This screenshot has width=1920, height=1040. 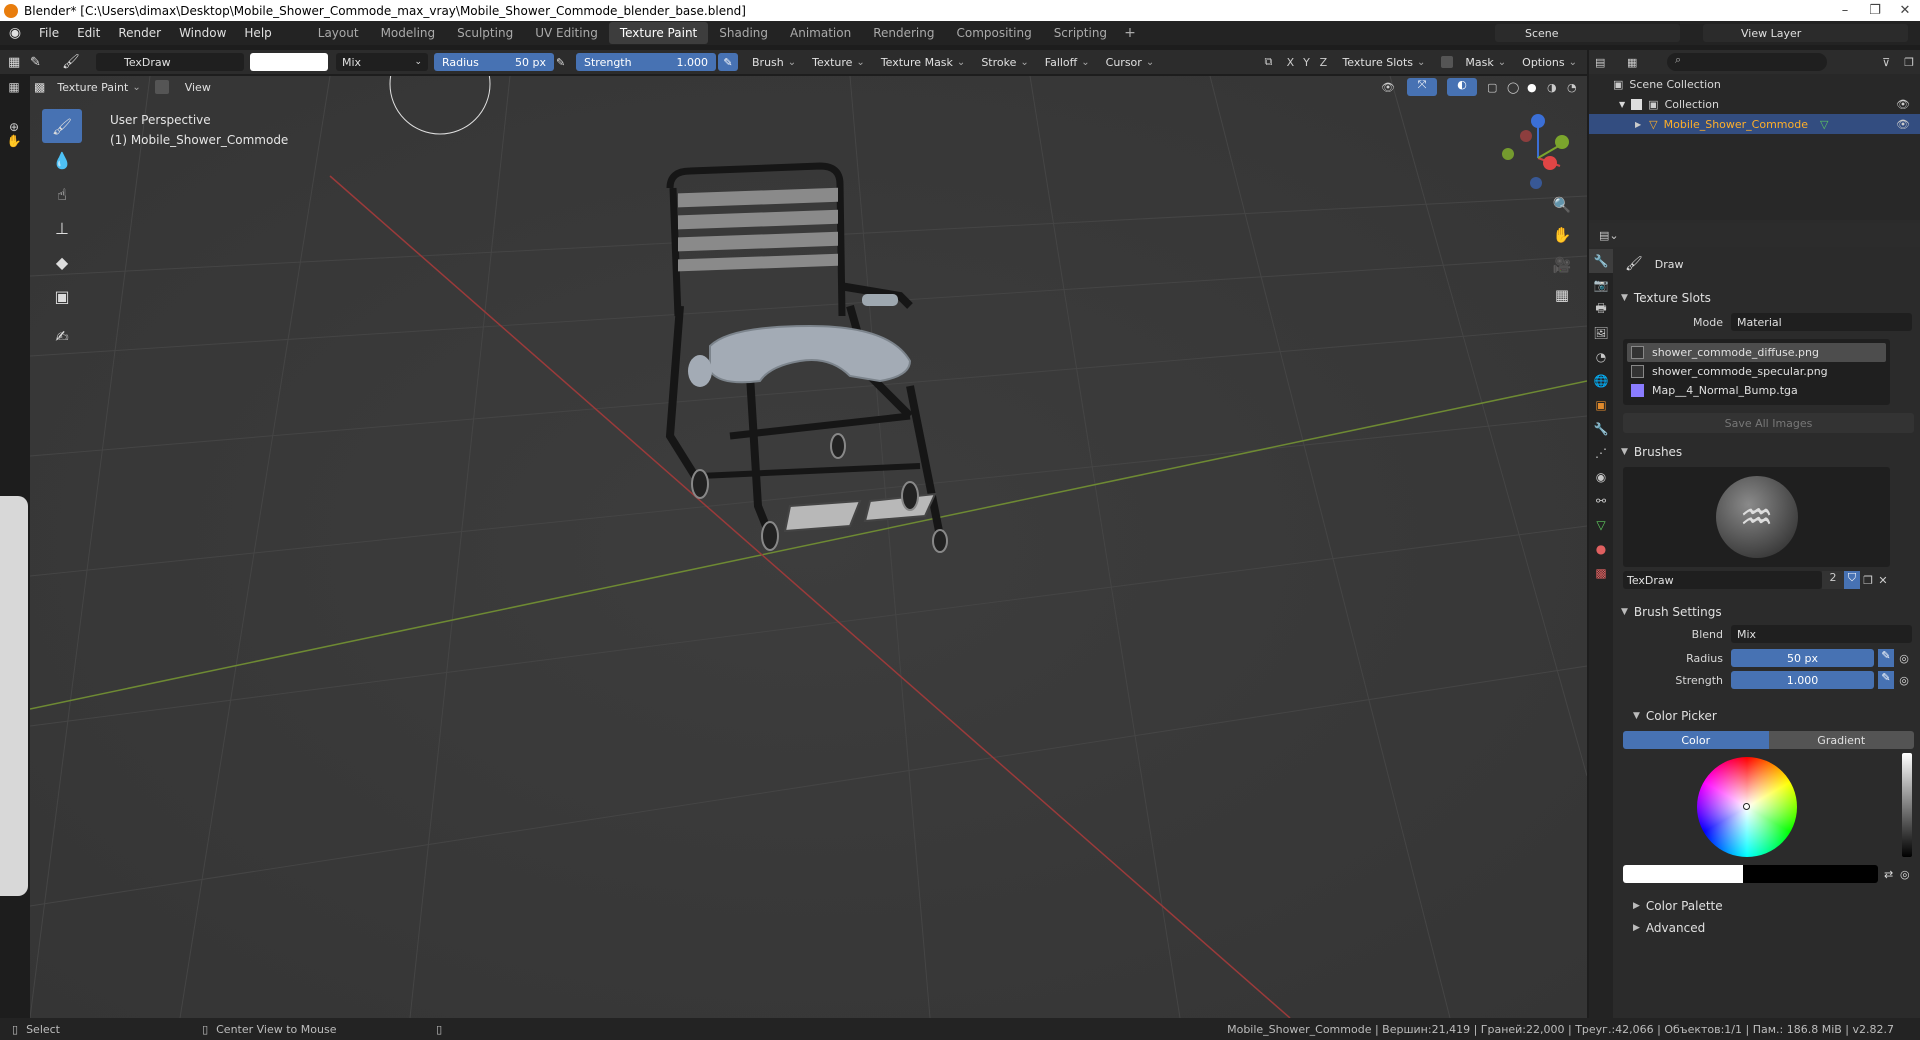 What do you see at coordinates (1601, 549) in the screenshot?
I see `material-tab-icon: ●` at bounding box center [1601, 549].